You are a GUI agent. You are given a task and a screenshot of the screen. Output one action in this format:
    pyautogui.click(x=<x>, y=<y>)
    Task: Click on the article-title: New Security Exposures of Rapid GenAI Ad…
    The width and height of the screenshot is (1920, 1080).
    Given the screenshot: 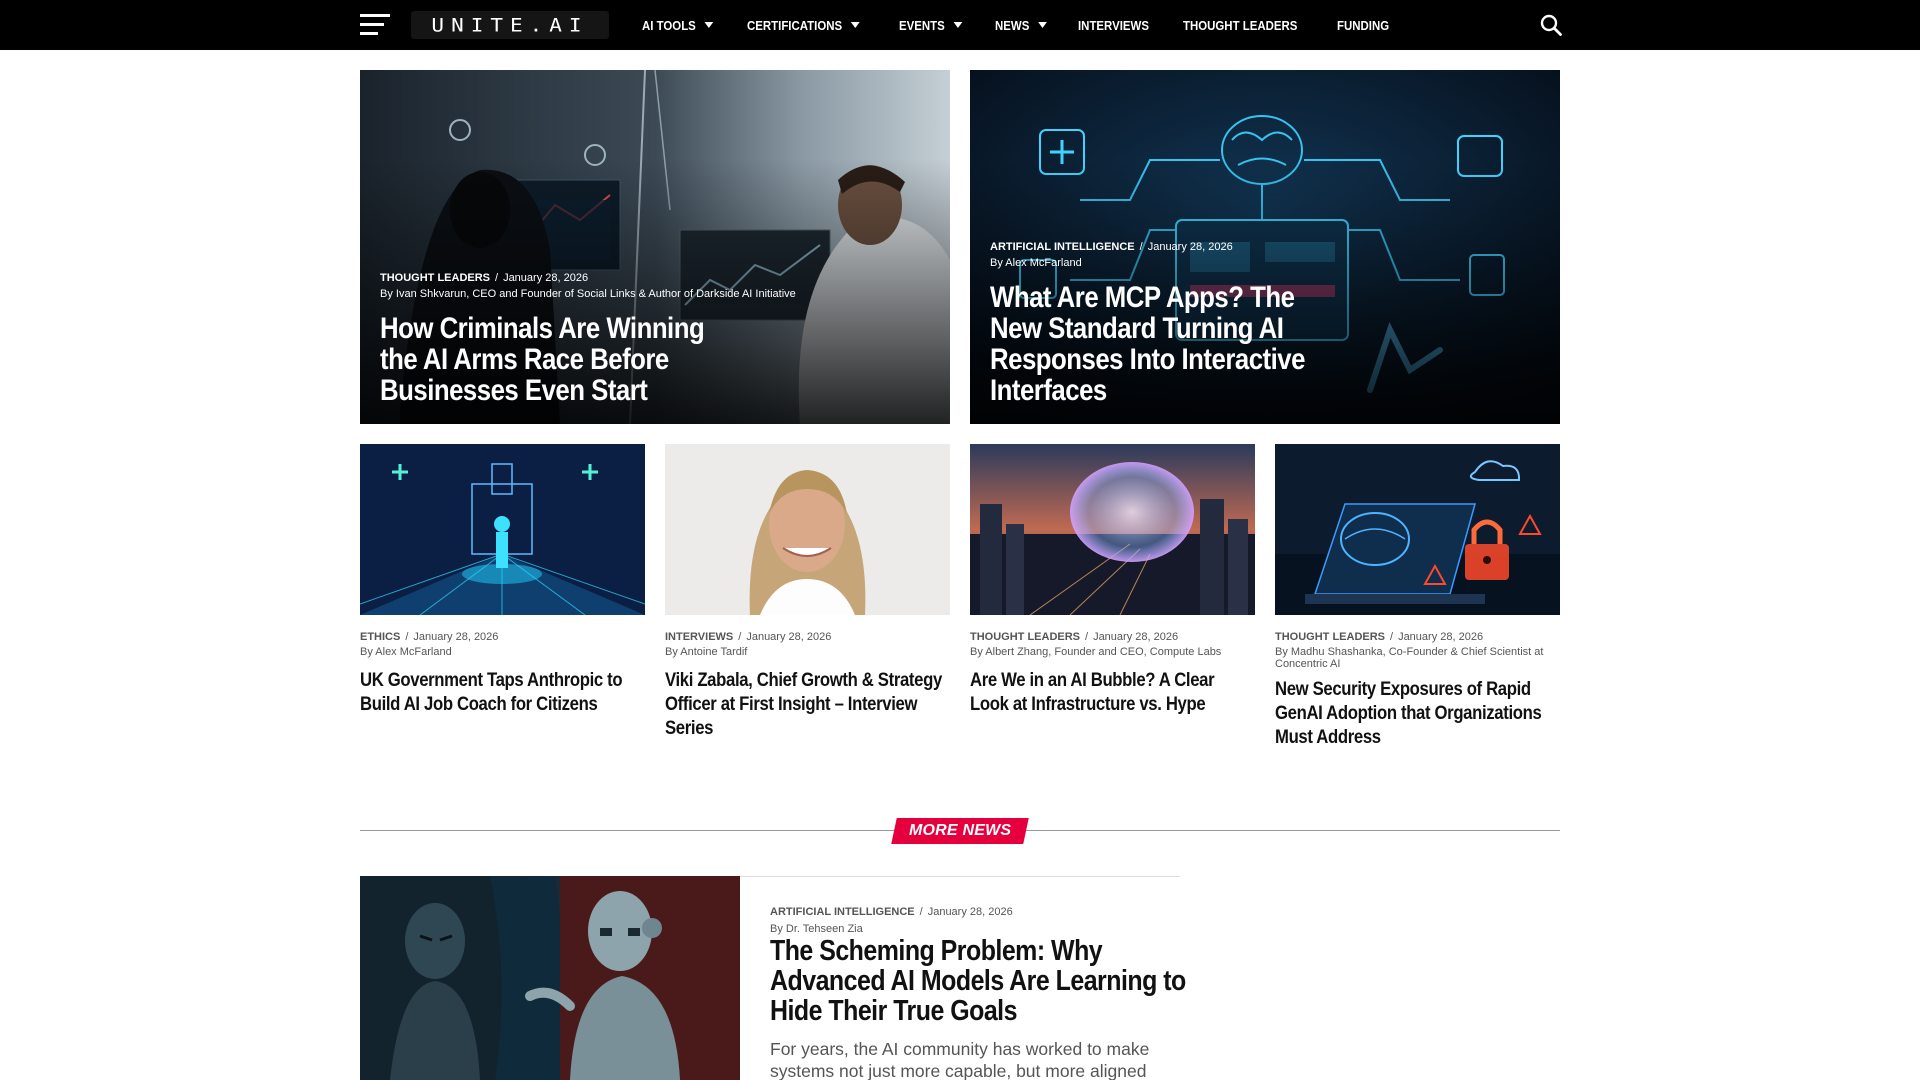 What is the action you would take?
    pyautogui.click(x=1416, y=714)
    